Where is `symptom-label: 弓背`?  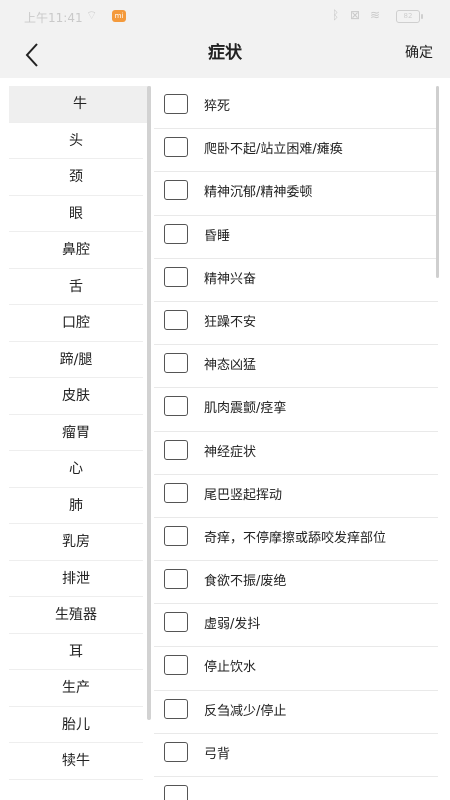
symptom-label: 弓背 is located at coordinates (217, 754).